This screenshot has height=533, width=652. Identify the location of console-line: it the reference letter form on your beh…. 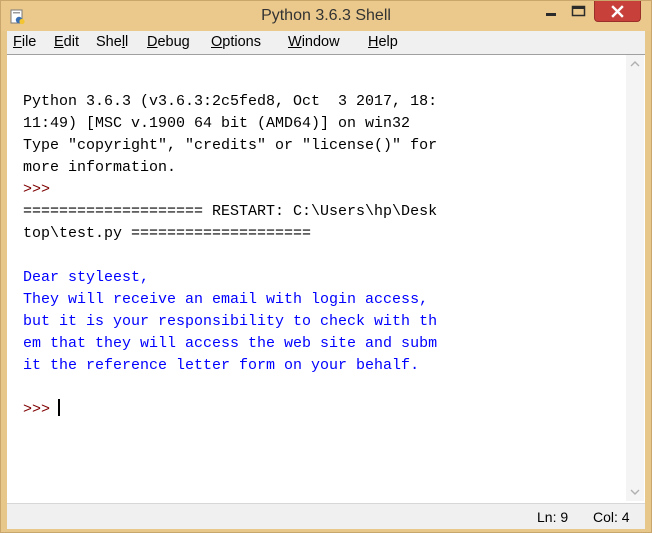
(221, 365).